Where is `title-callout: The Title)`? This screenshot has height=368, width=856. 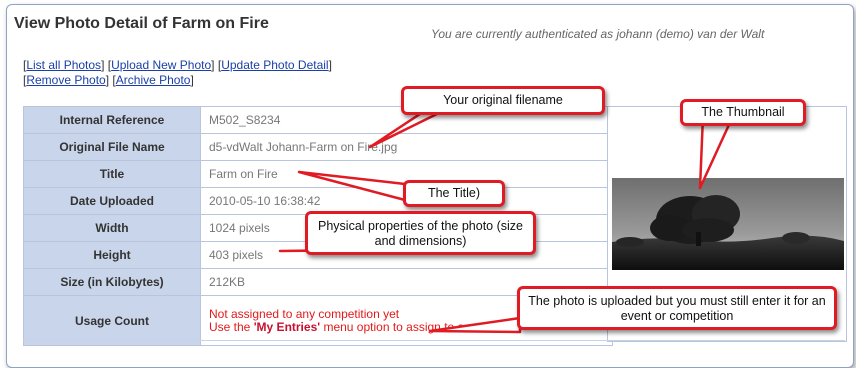
title-callout: The Title) is located at coordinates (454, 193).